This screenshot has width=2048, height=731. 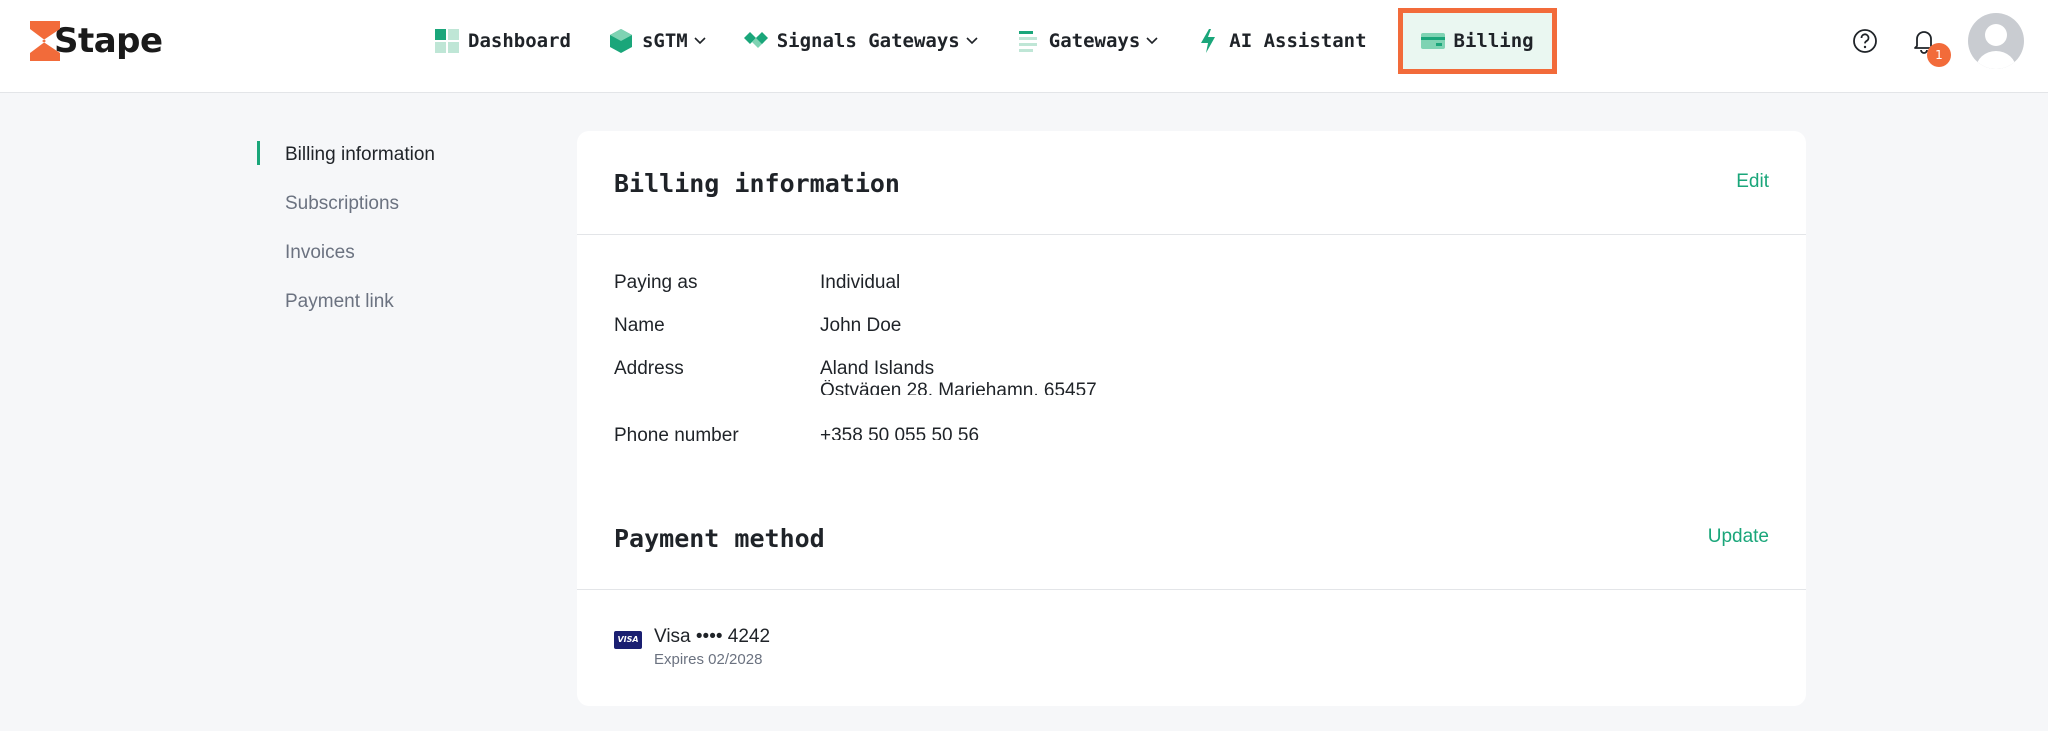 I want to click on nav-billing-label: Billing, so click(x=1493, y=41).